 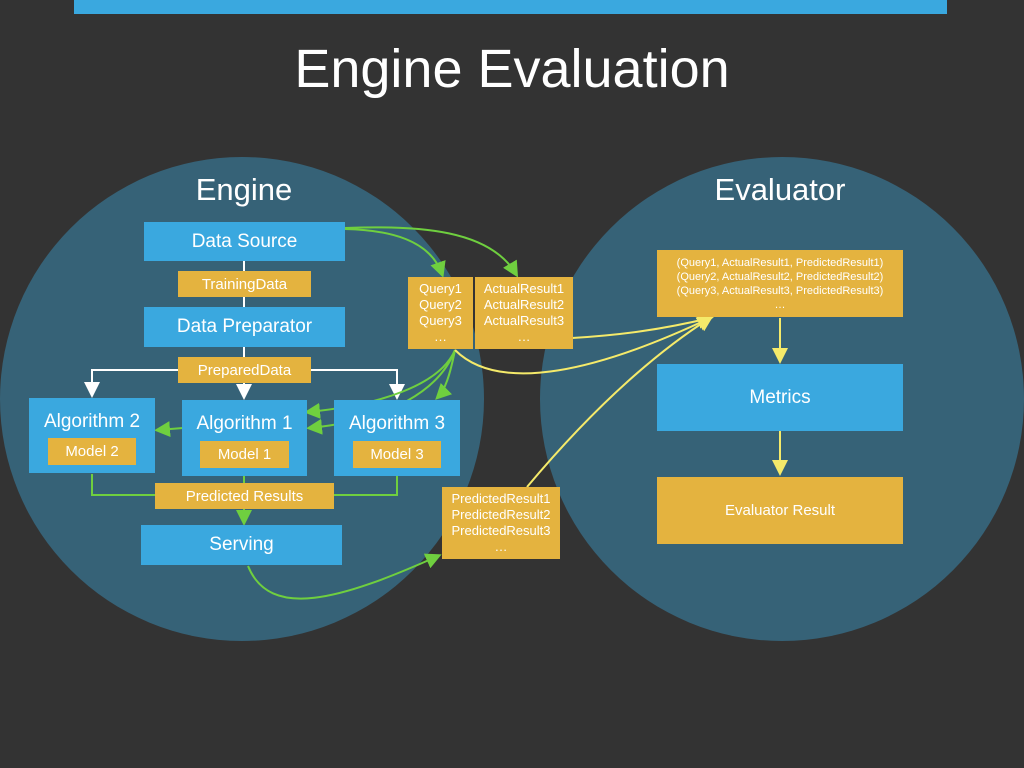 What do you see at coordinates (440, 320) in the screenshot?
I see `query-item: Query3` at bounding box center [440, 320].